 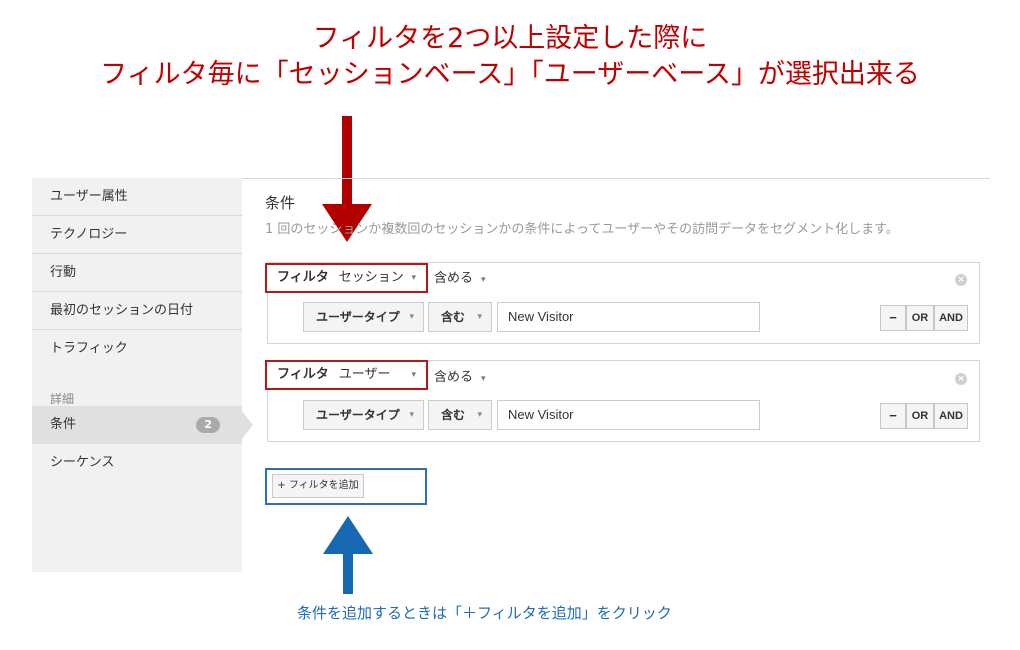 I want to click on active-pointer, so click(x=247, y=425).